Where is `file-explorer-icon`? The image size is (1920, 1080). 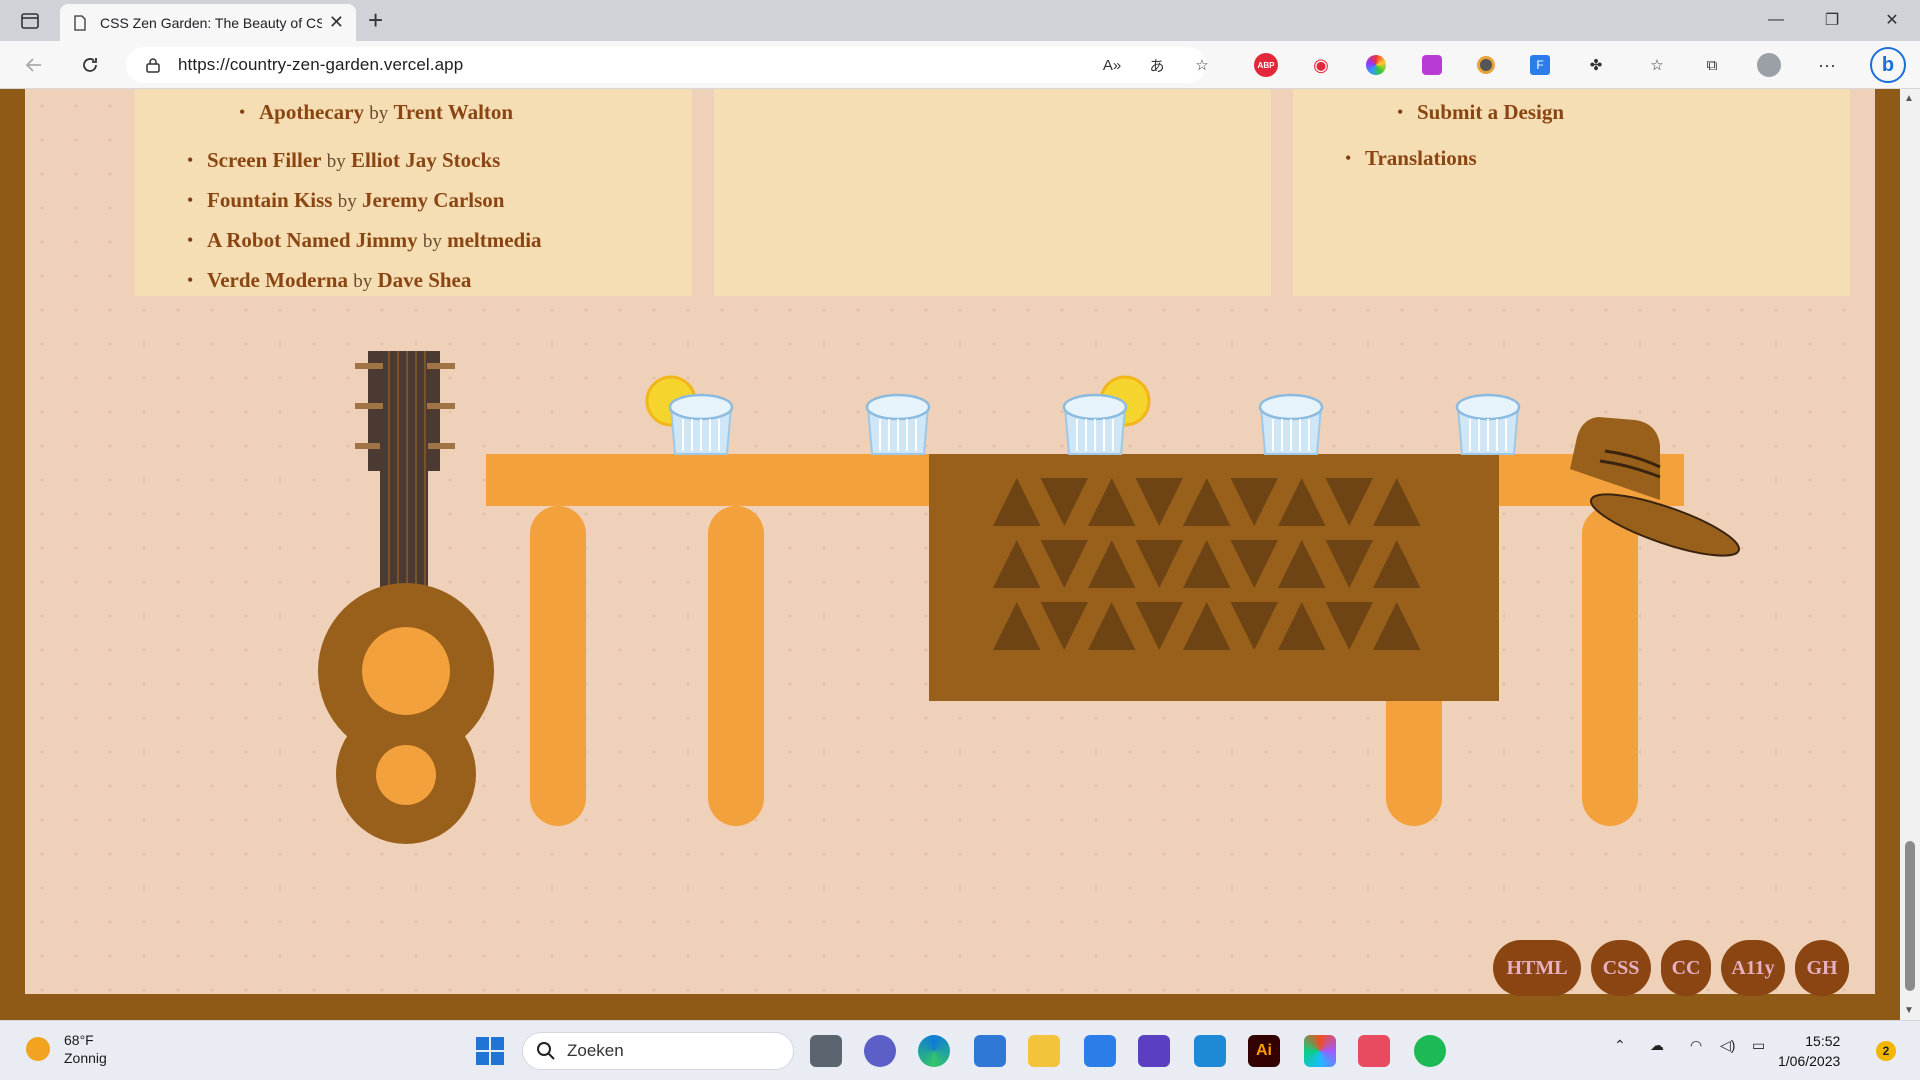 file-explorer-icon is located at coordinates (1044, 1051).